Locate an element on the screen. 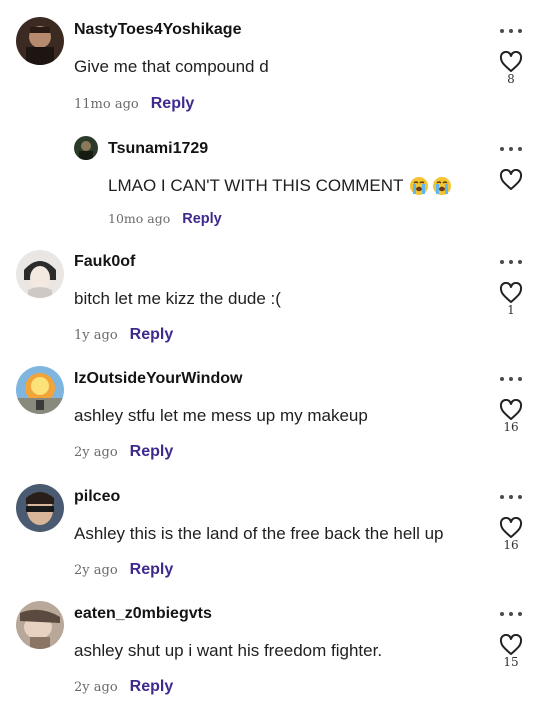  comment-timestamp: 1y ago is located at coordinates (96, 335).